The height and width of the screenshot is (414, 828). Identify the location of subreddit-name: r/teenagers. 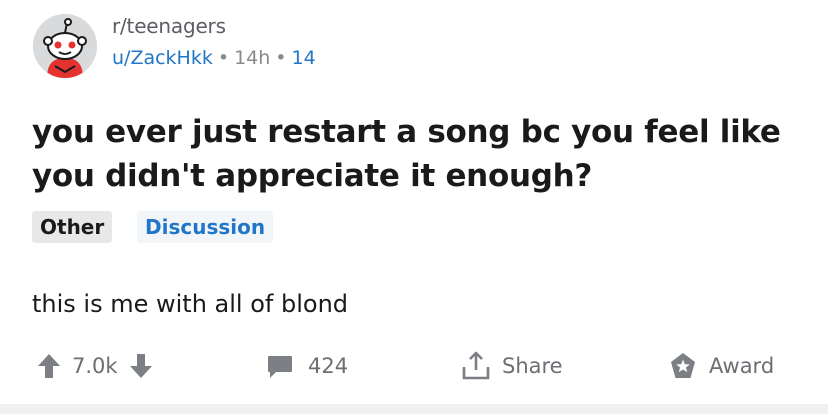
(169, 26).